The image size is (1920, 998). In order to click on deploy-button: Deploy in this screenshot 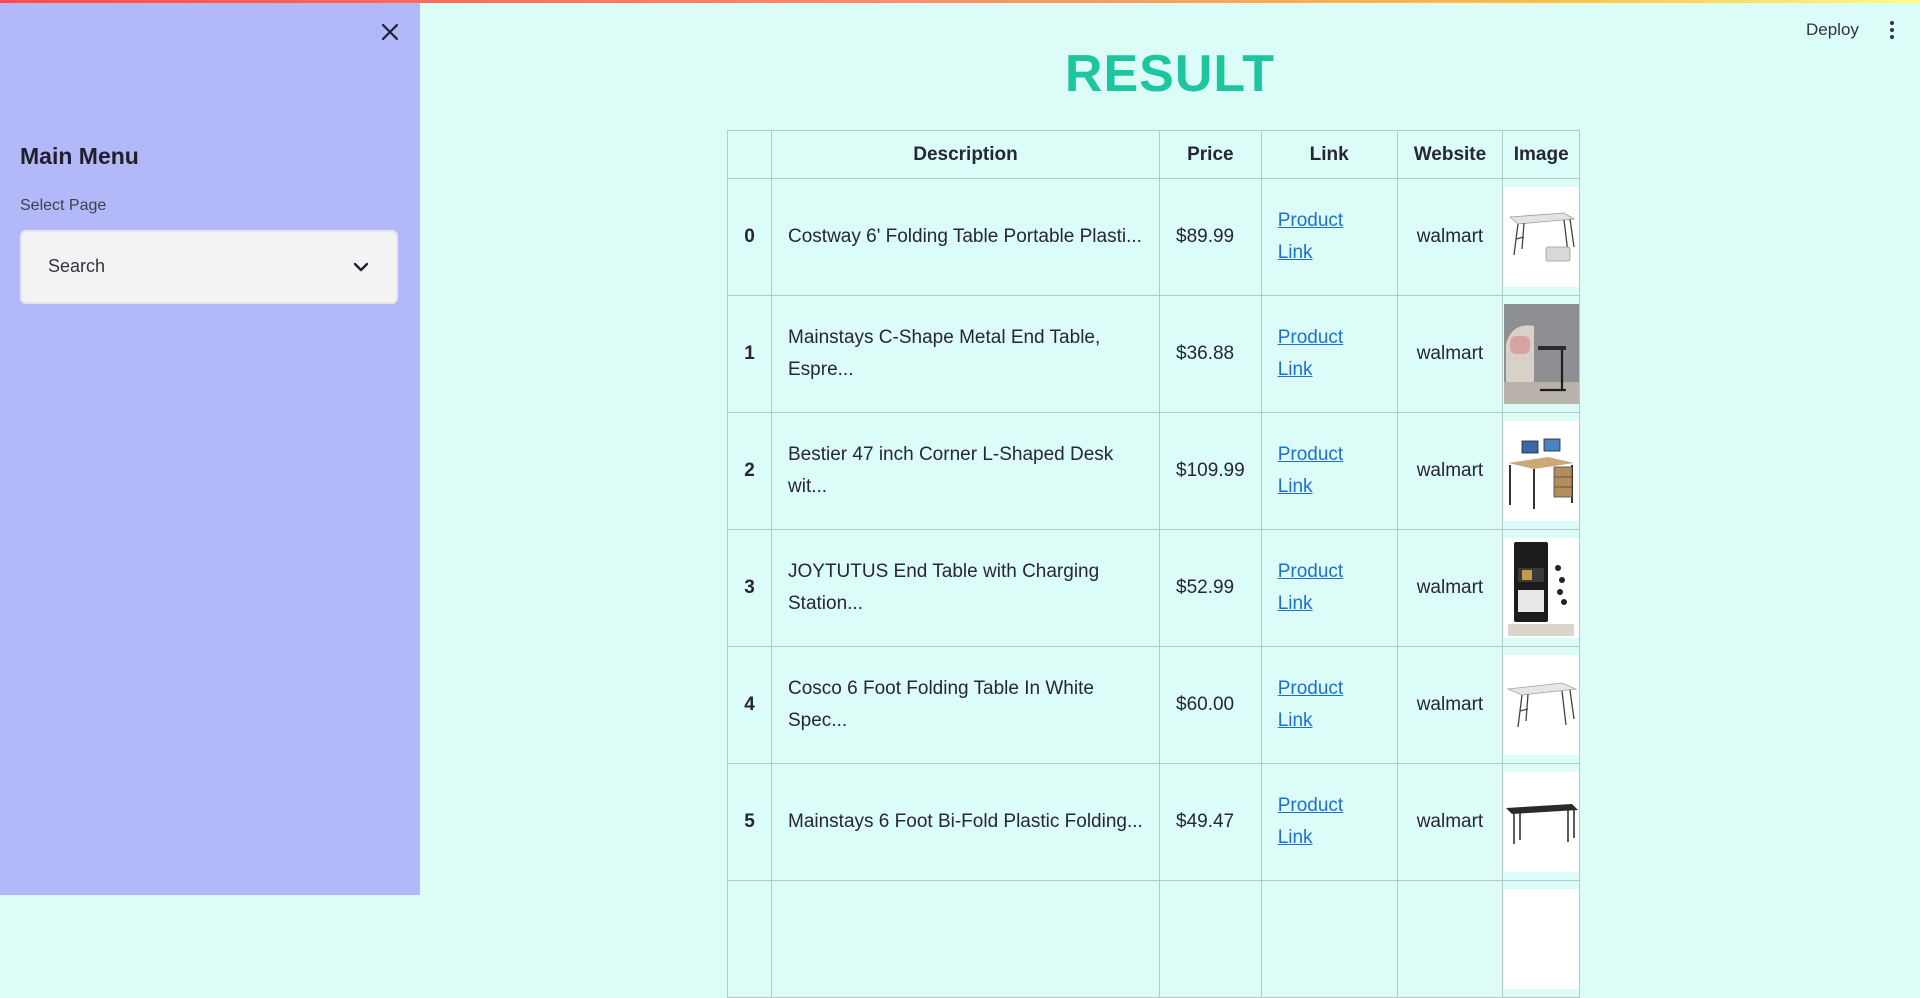, I will do `click(1832, 30)`.